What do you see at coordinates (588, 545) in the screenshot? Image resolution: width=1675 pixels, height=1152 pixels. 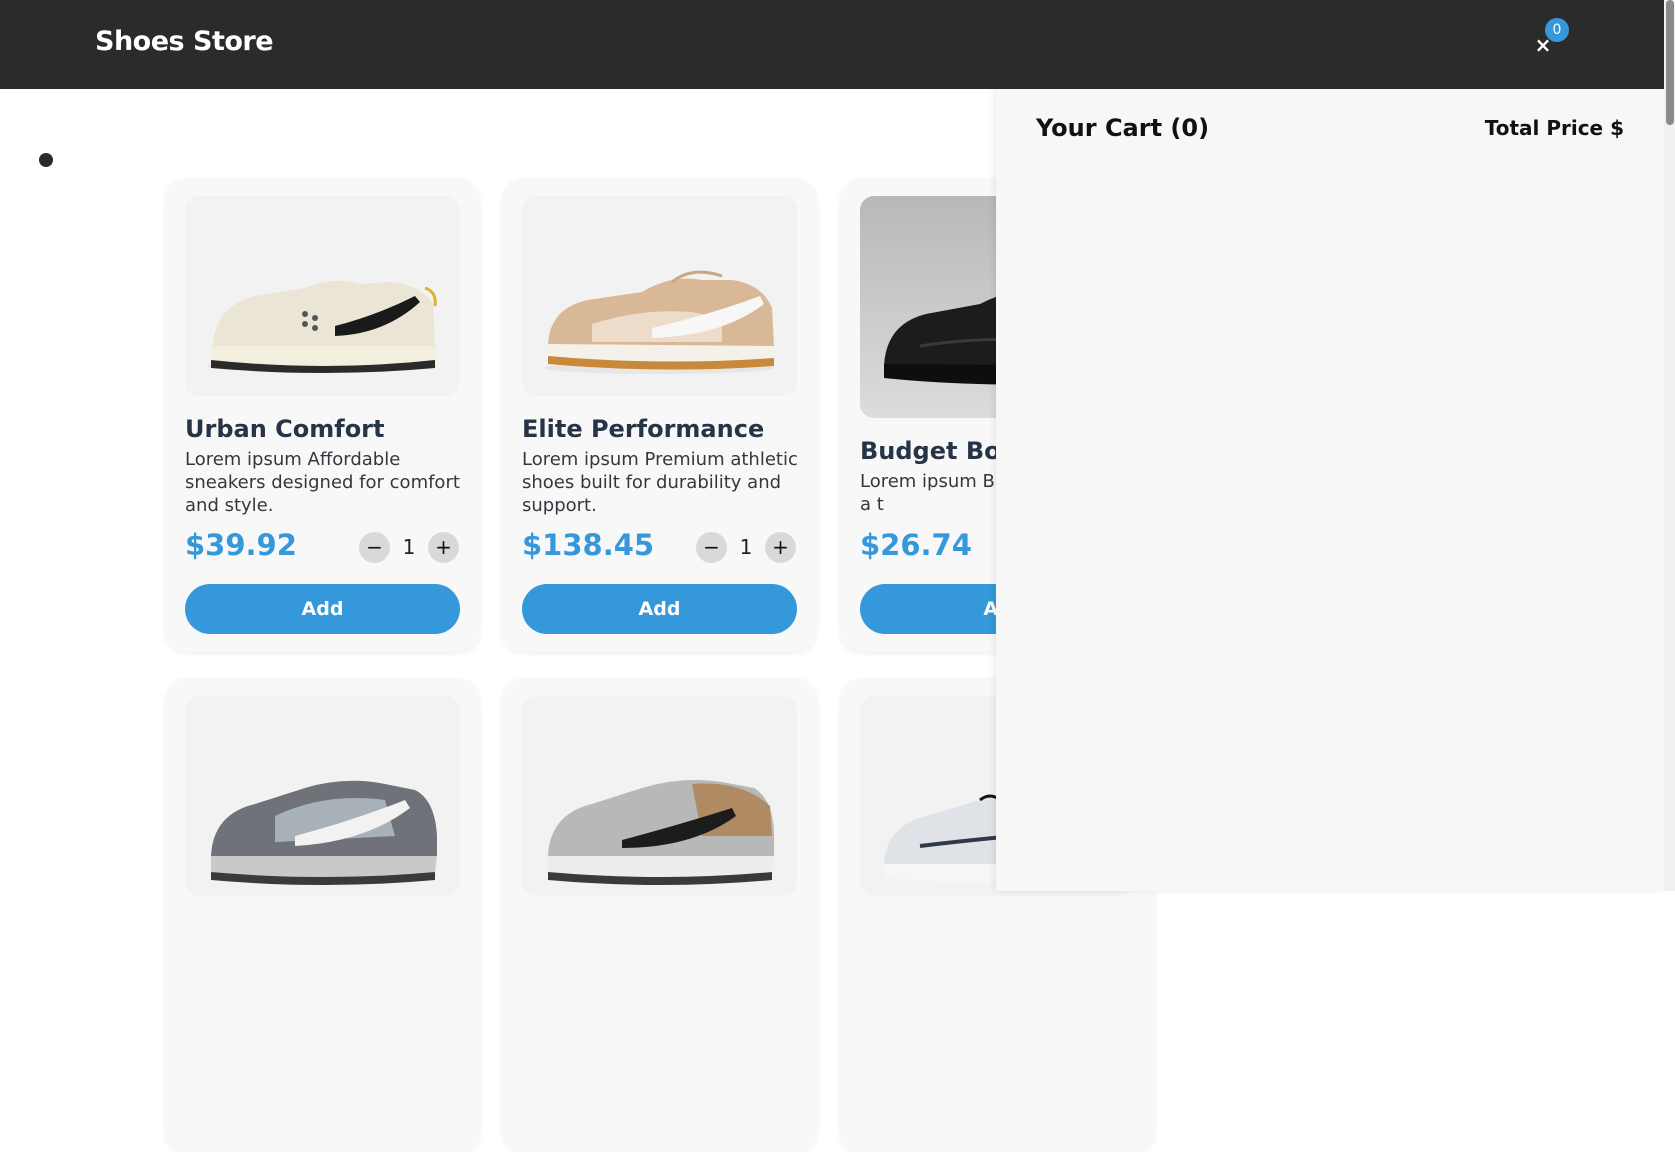 I see `product-price: $138.45` at bounding box center [588, 545].